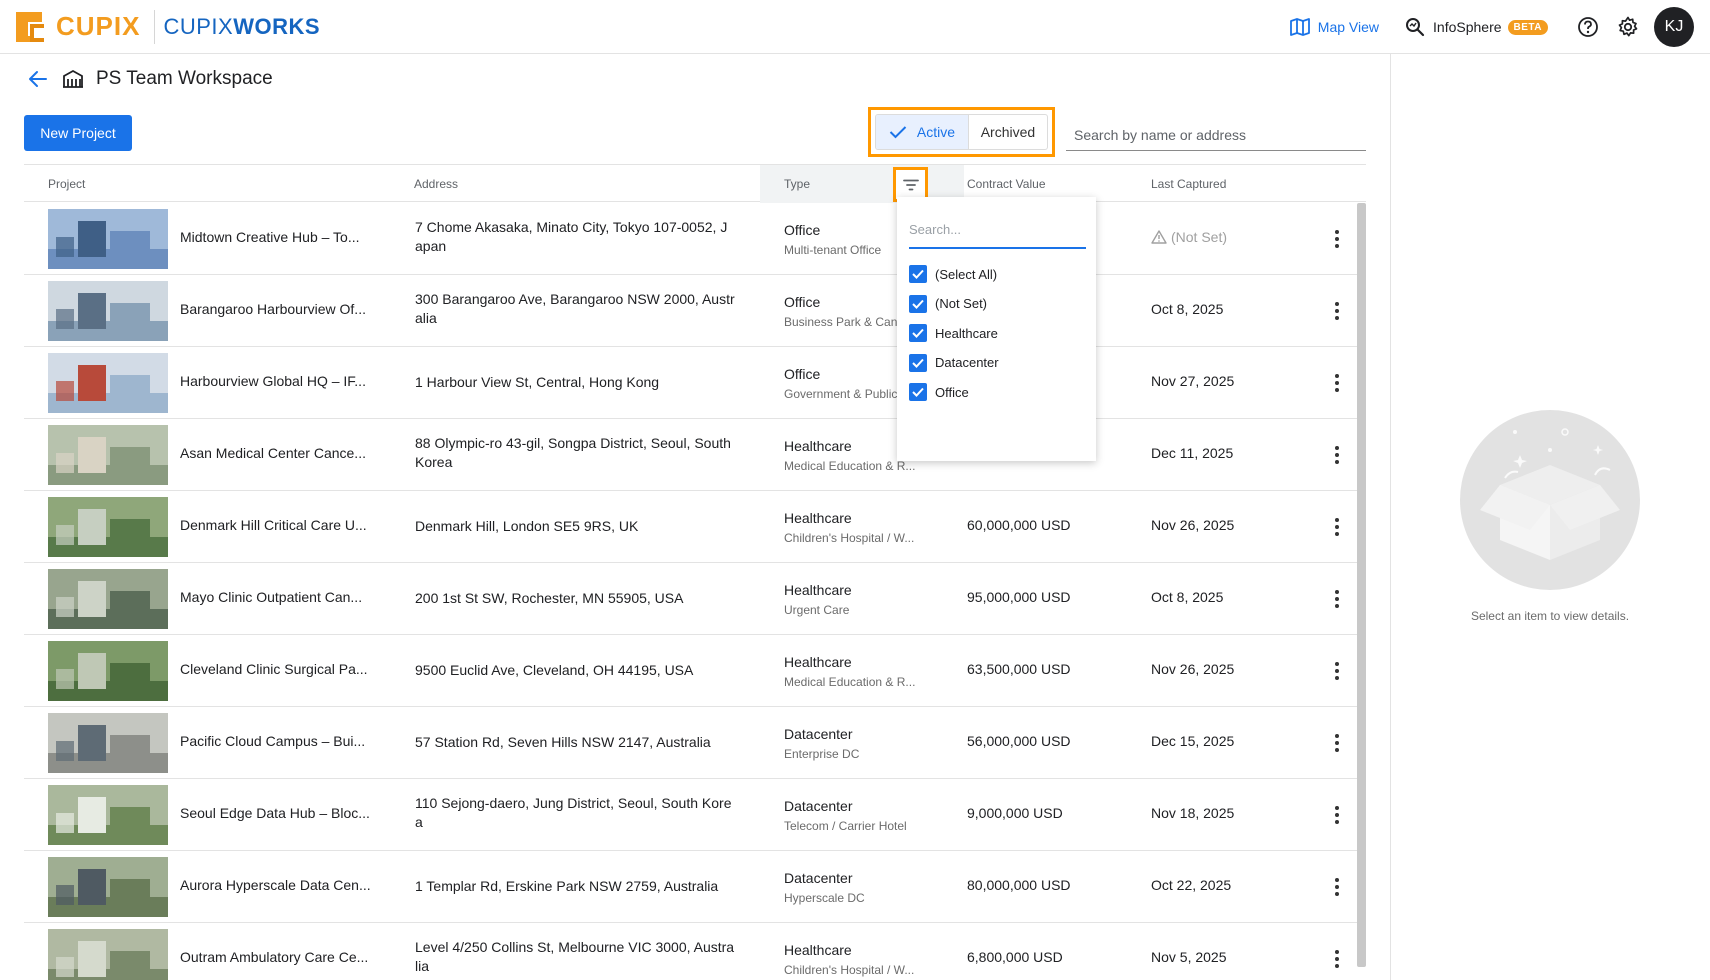 The width and height of the screenshot is (1710, 980). Describe the element at coordinates (1188, 184) in the screenshot. I see `col-header-last-captured: Last Captured` at that location.